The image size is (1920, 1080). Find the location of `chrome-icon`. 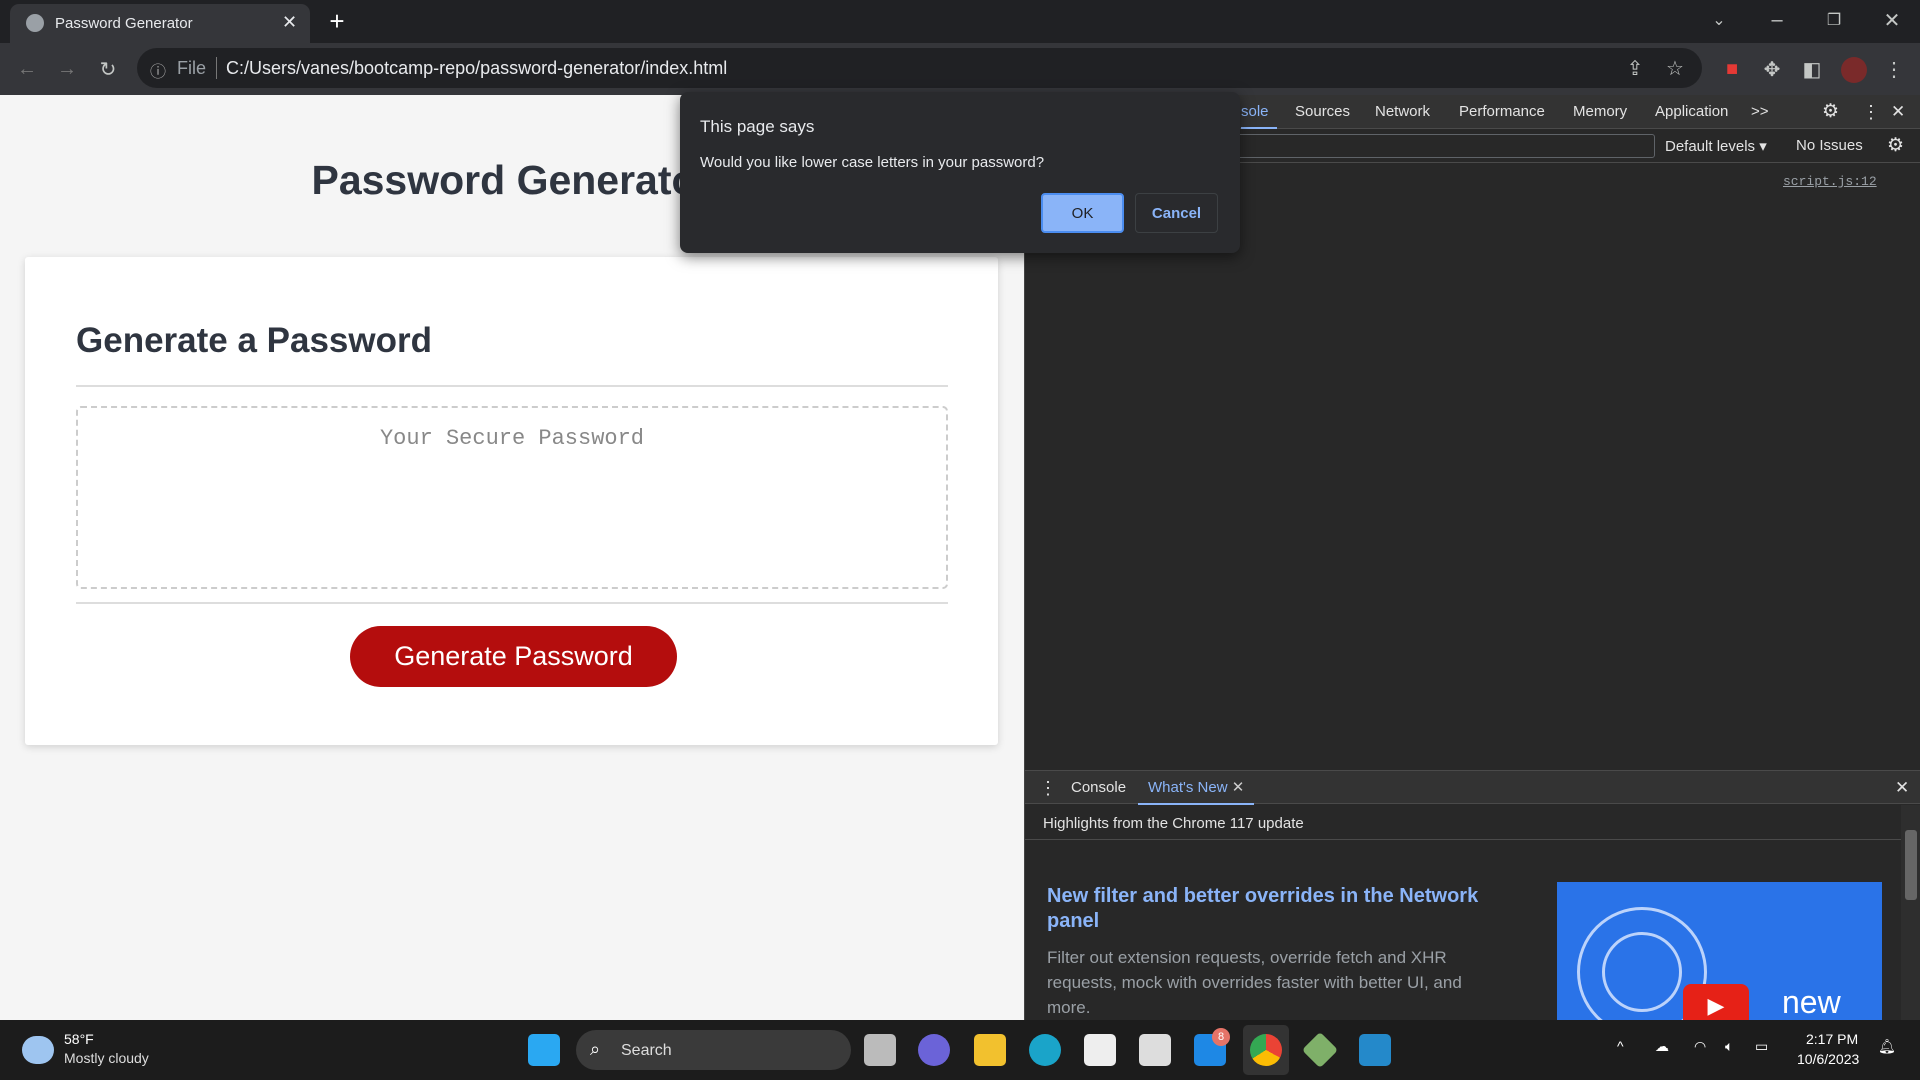

chrome-icon is located at coordinates (1266, 1050).